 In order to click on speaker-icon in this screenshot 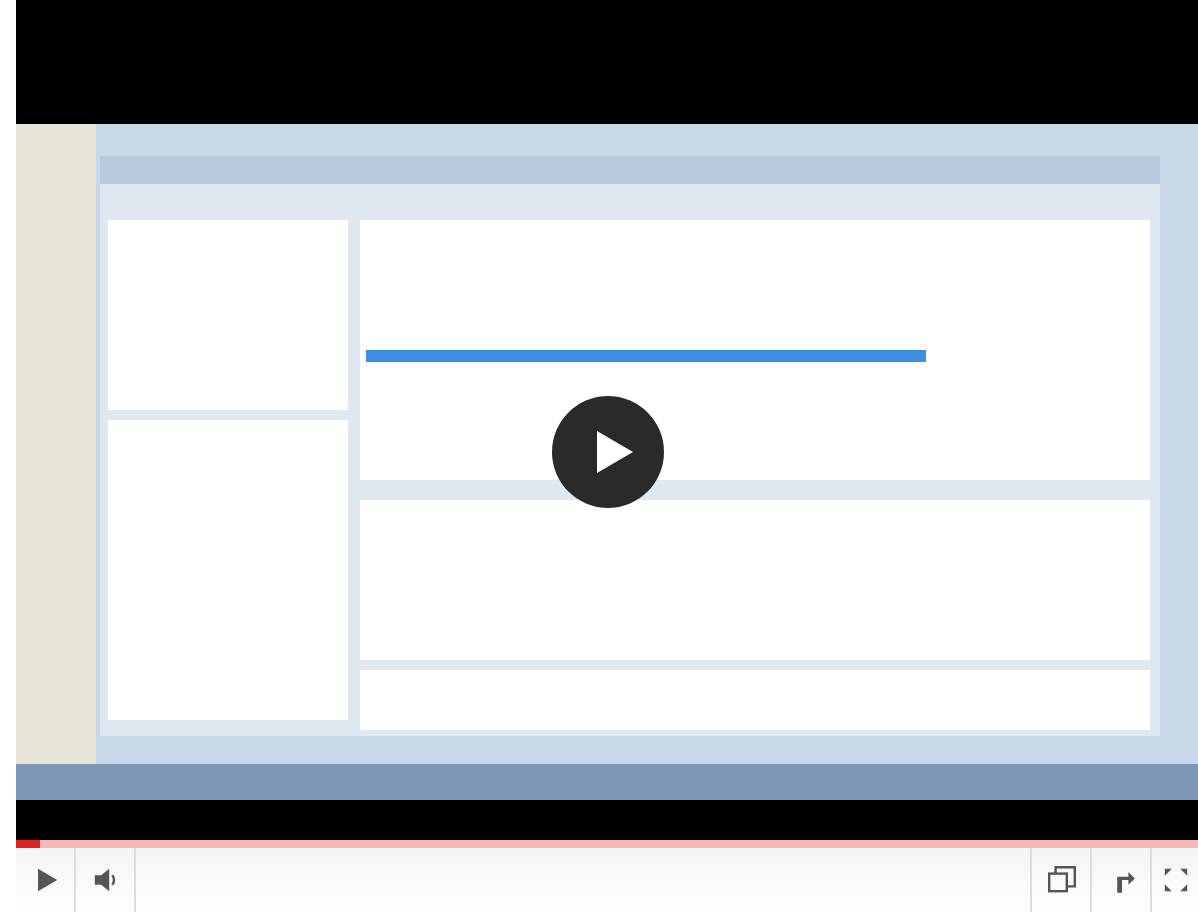, I will do `click(105, 880)`.